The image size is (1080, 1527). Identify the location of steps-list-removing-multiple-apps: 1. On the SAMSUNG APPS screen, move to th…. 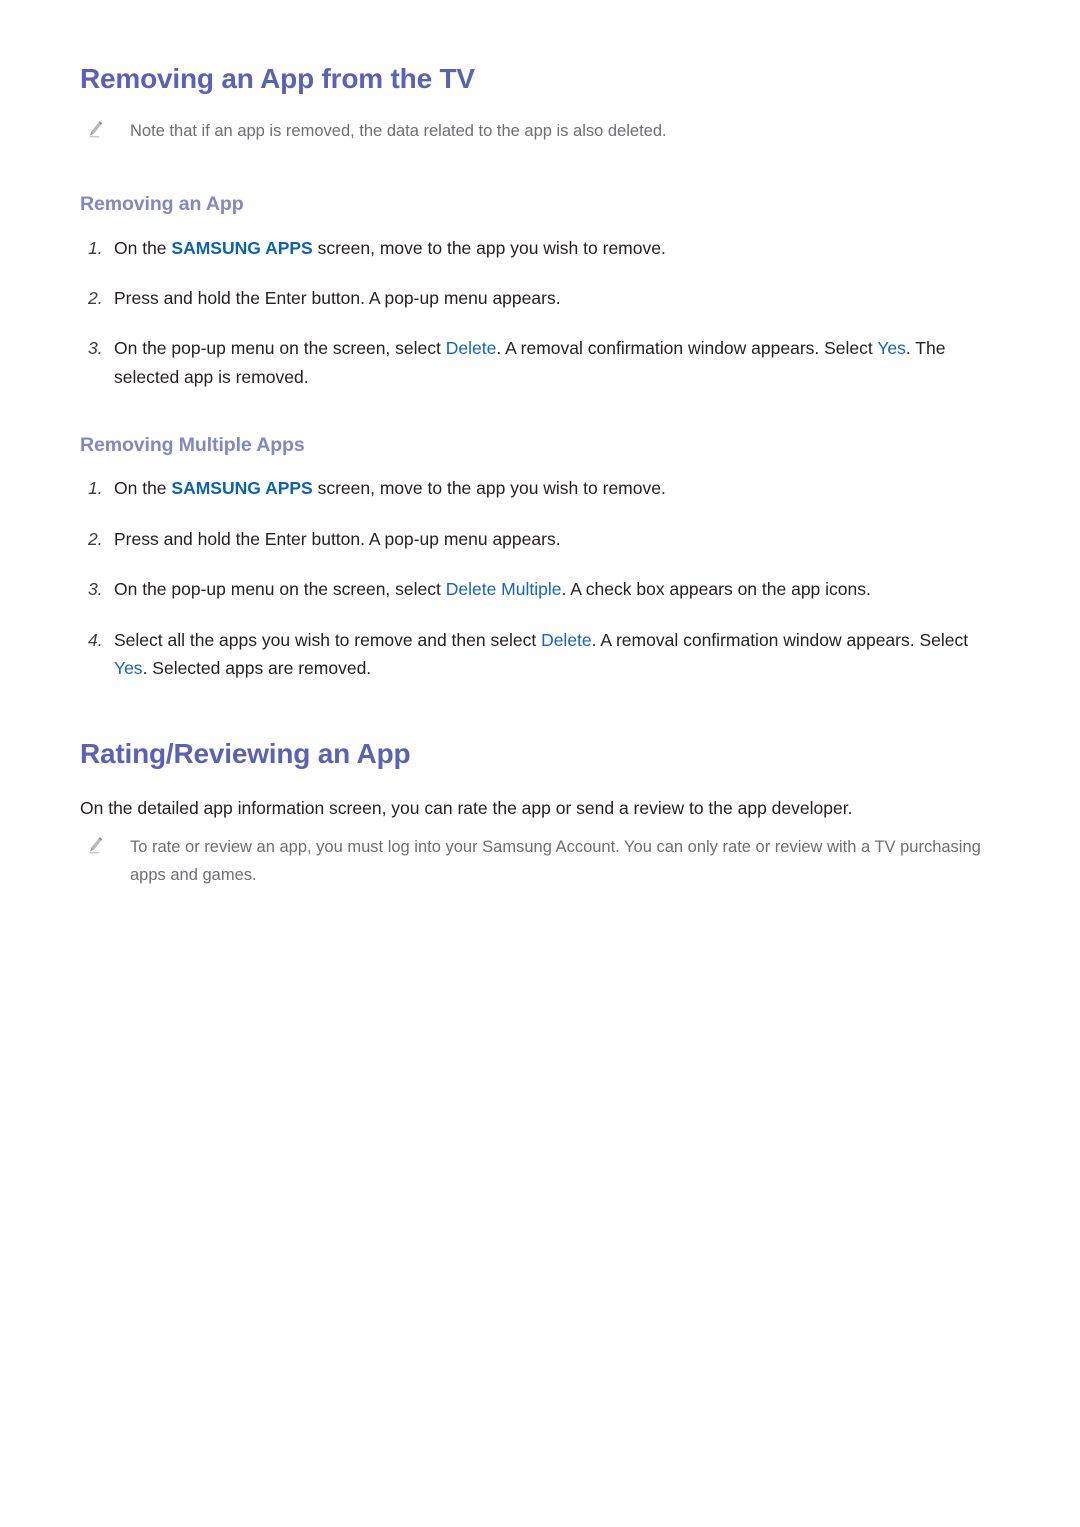
(532, 578).